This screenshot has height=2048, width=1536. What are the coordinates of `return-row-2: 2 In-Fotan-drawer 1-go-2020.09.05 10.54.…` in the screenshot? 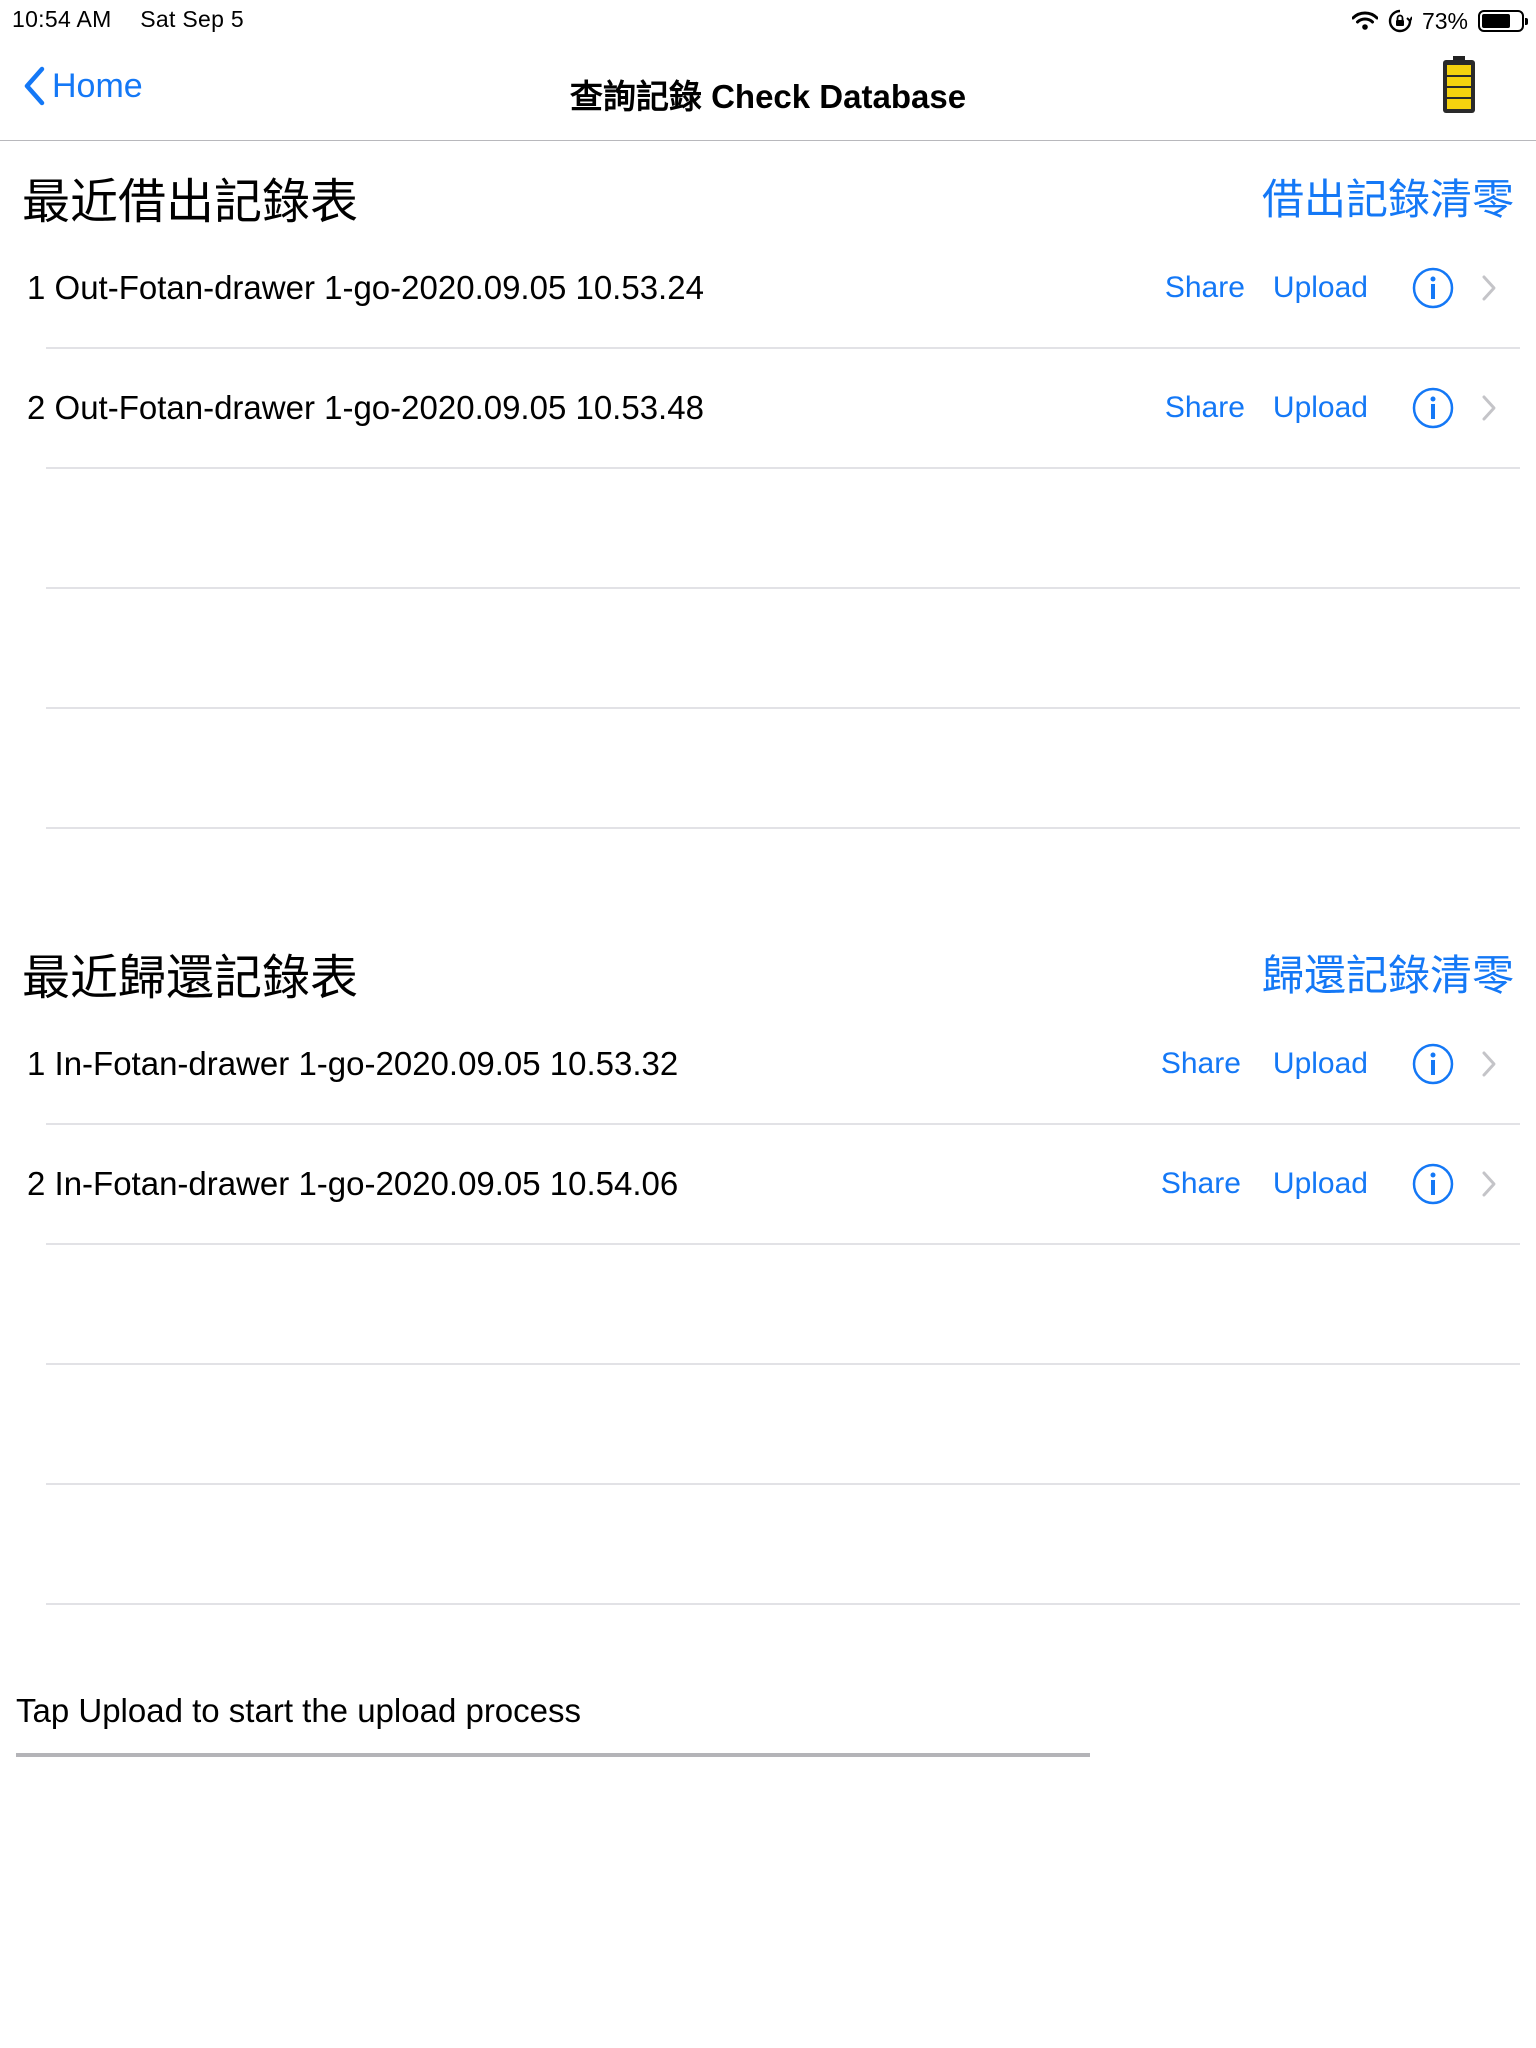 It's located at (768, 1184).